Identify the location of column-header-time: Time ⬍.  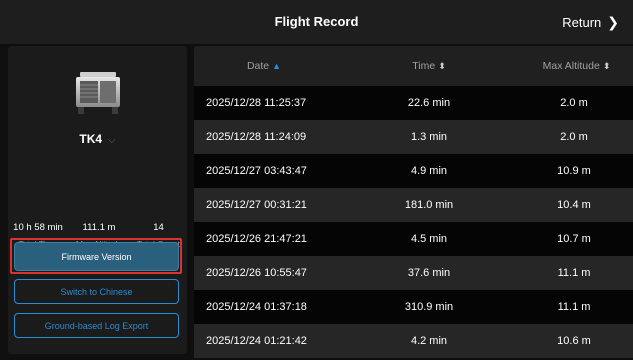
(429, 66).